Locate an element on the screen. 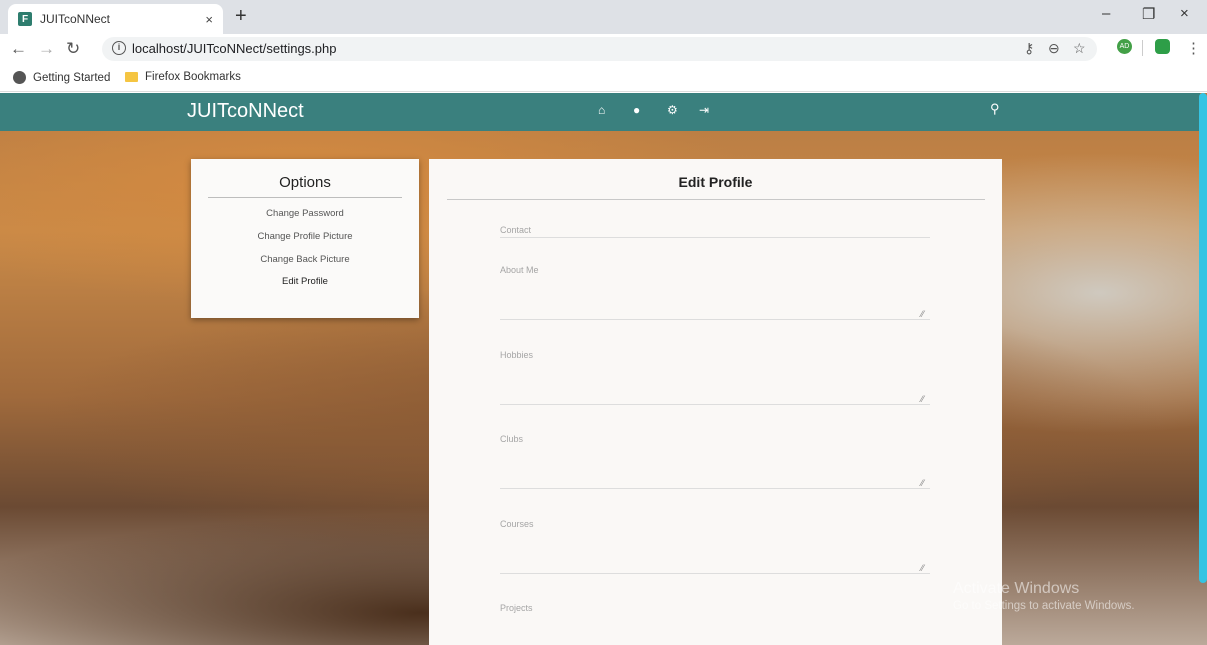 The width and height of the screenshot is (1207, 645). clubs-label: Clubs is located at coordinates (512, 439).